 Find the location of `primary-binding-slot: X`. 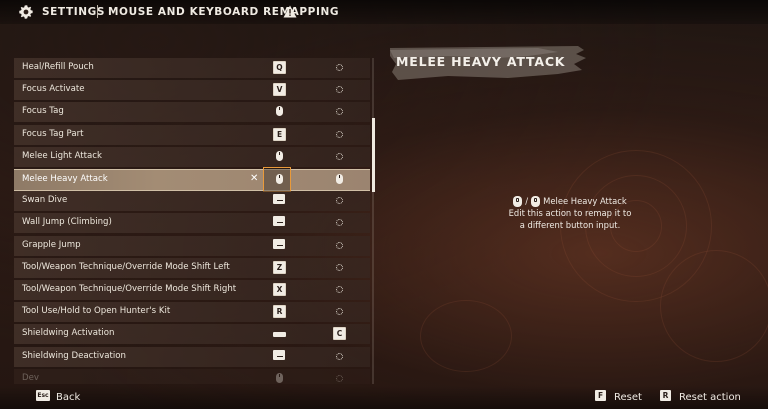

primary-binding-slot: X is located at coordinates (279, 289).